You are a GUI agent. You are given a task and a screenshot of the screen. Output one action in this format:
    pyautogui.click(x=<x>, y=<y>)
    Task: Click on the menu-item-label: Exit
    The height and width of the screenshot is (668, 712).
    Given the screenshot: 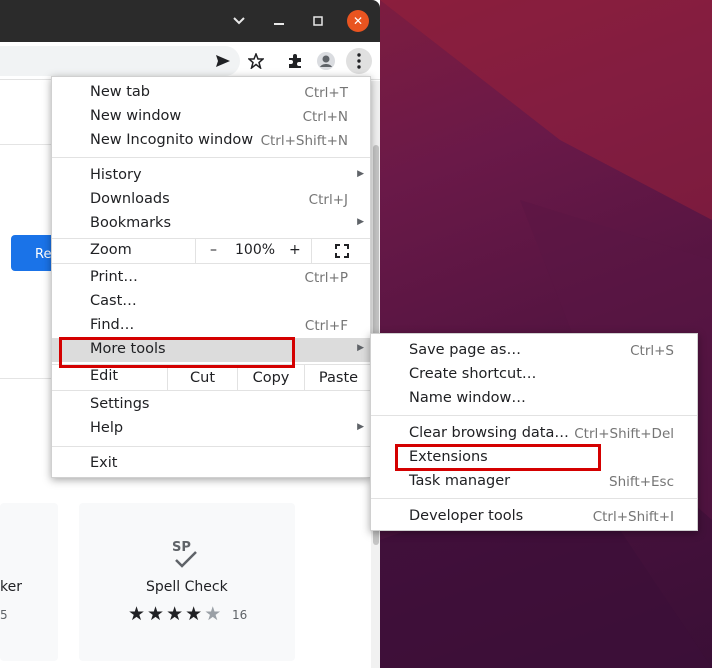 What is the action you would take?
    pyautogui.click(x=104, y=463)
    